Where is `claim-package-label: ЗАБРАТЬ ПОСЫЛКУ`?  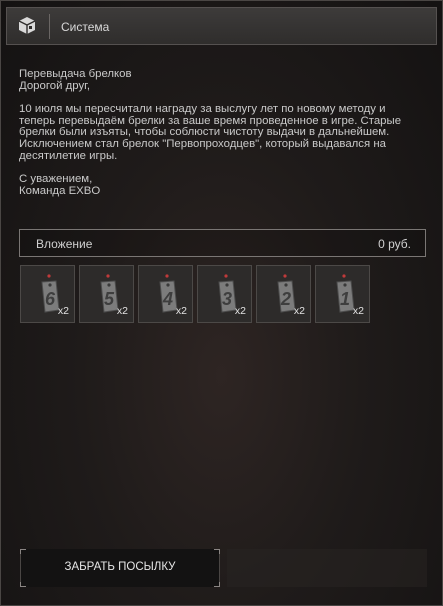
claim-package-label: ЗАБРАТЬ ПОСЫЛКУ is located at coordinates (120, 567).